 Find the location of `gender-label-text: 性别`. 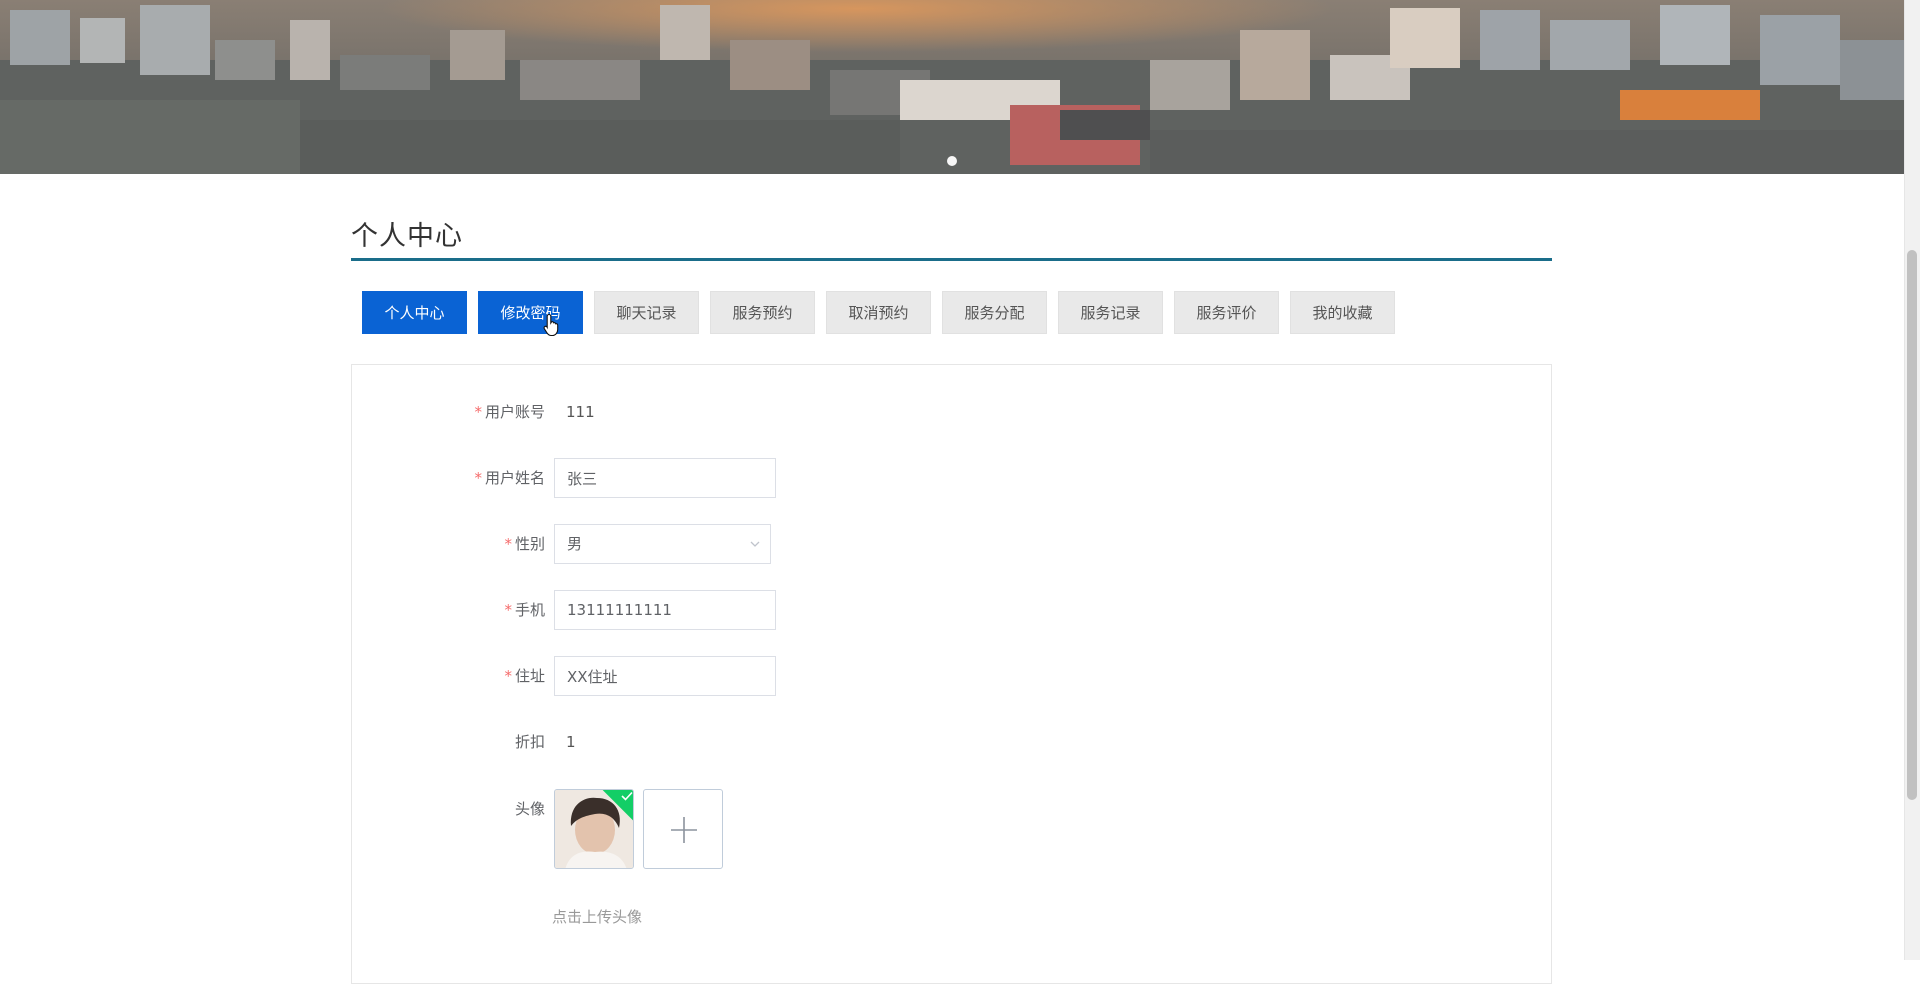

gender-label-text: 性别 is located at coordinates (529, 544).